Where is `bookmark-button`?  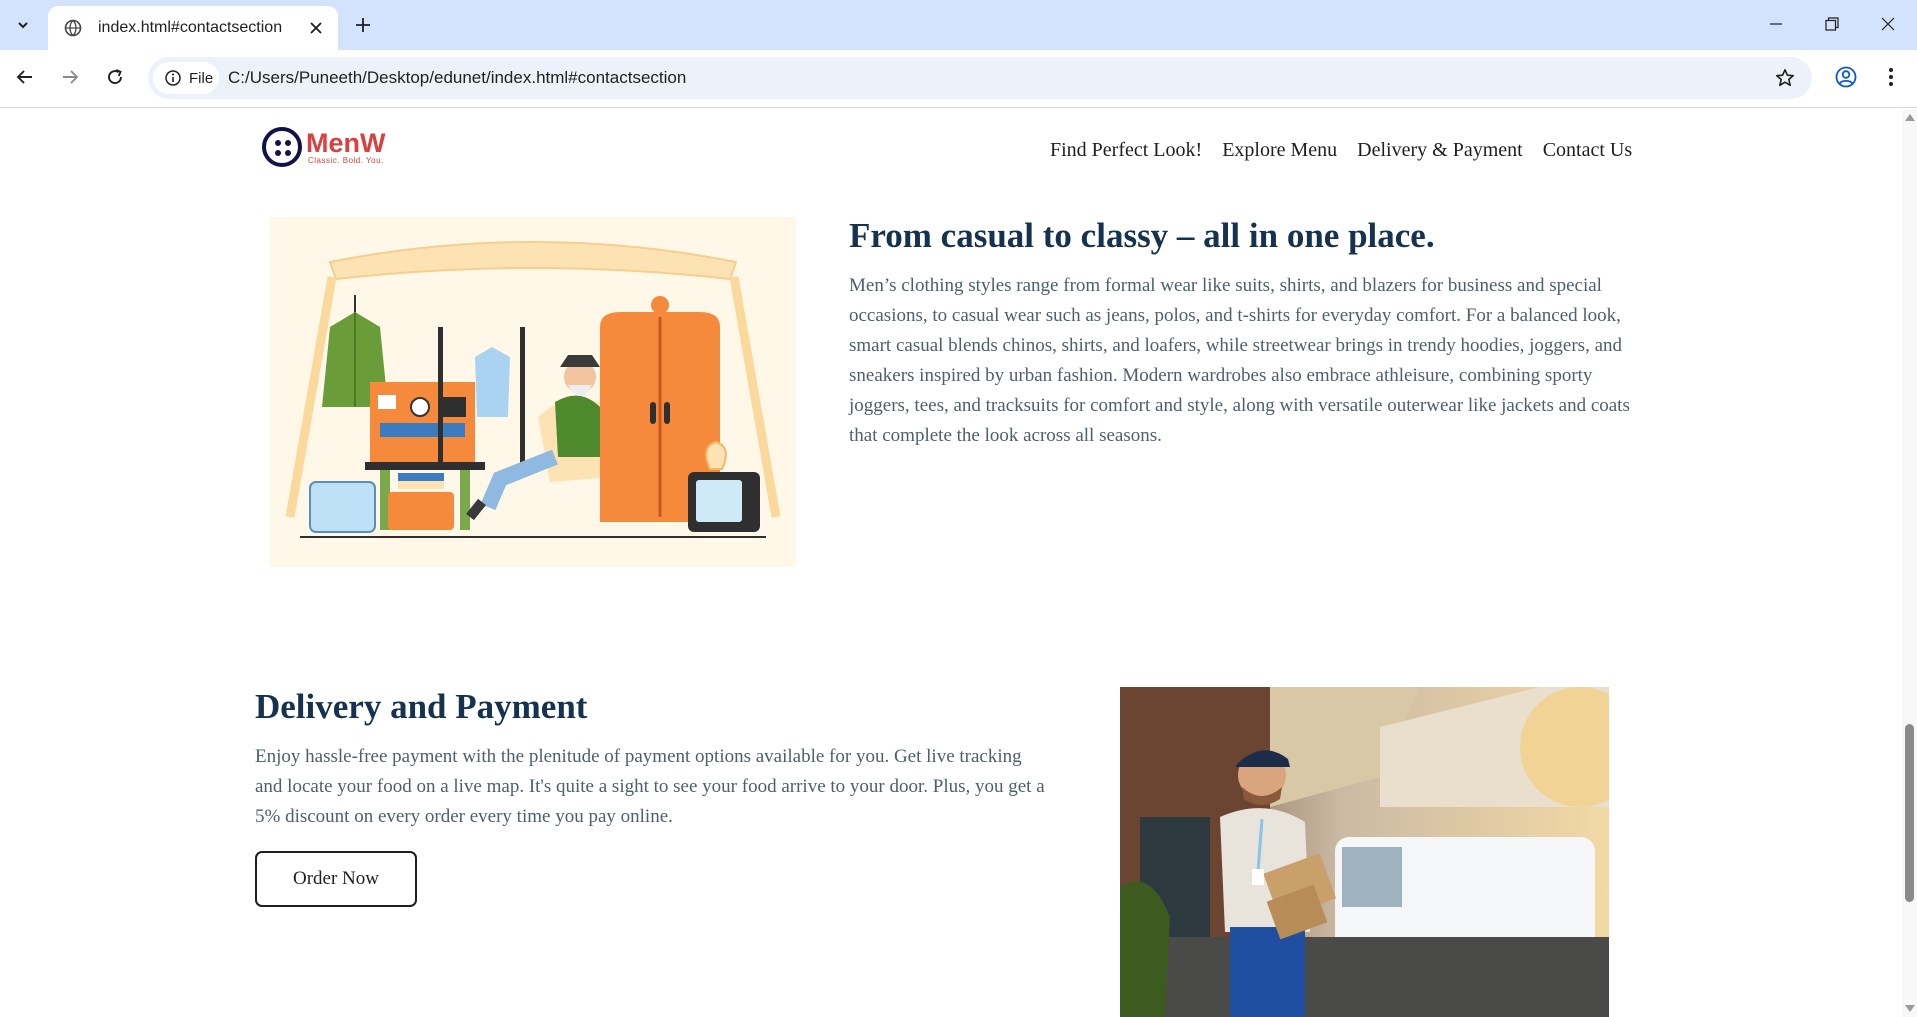
bookmark-button is located at coordinates (1785, 78).